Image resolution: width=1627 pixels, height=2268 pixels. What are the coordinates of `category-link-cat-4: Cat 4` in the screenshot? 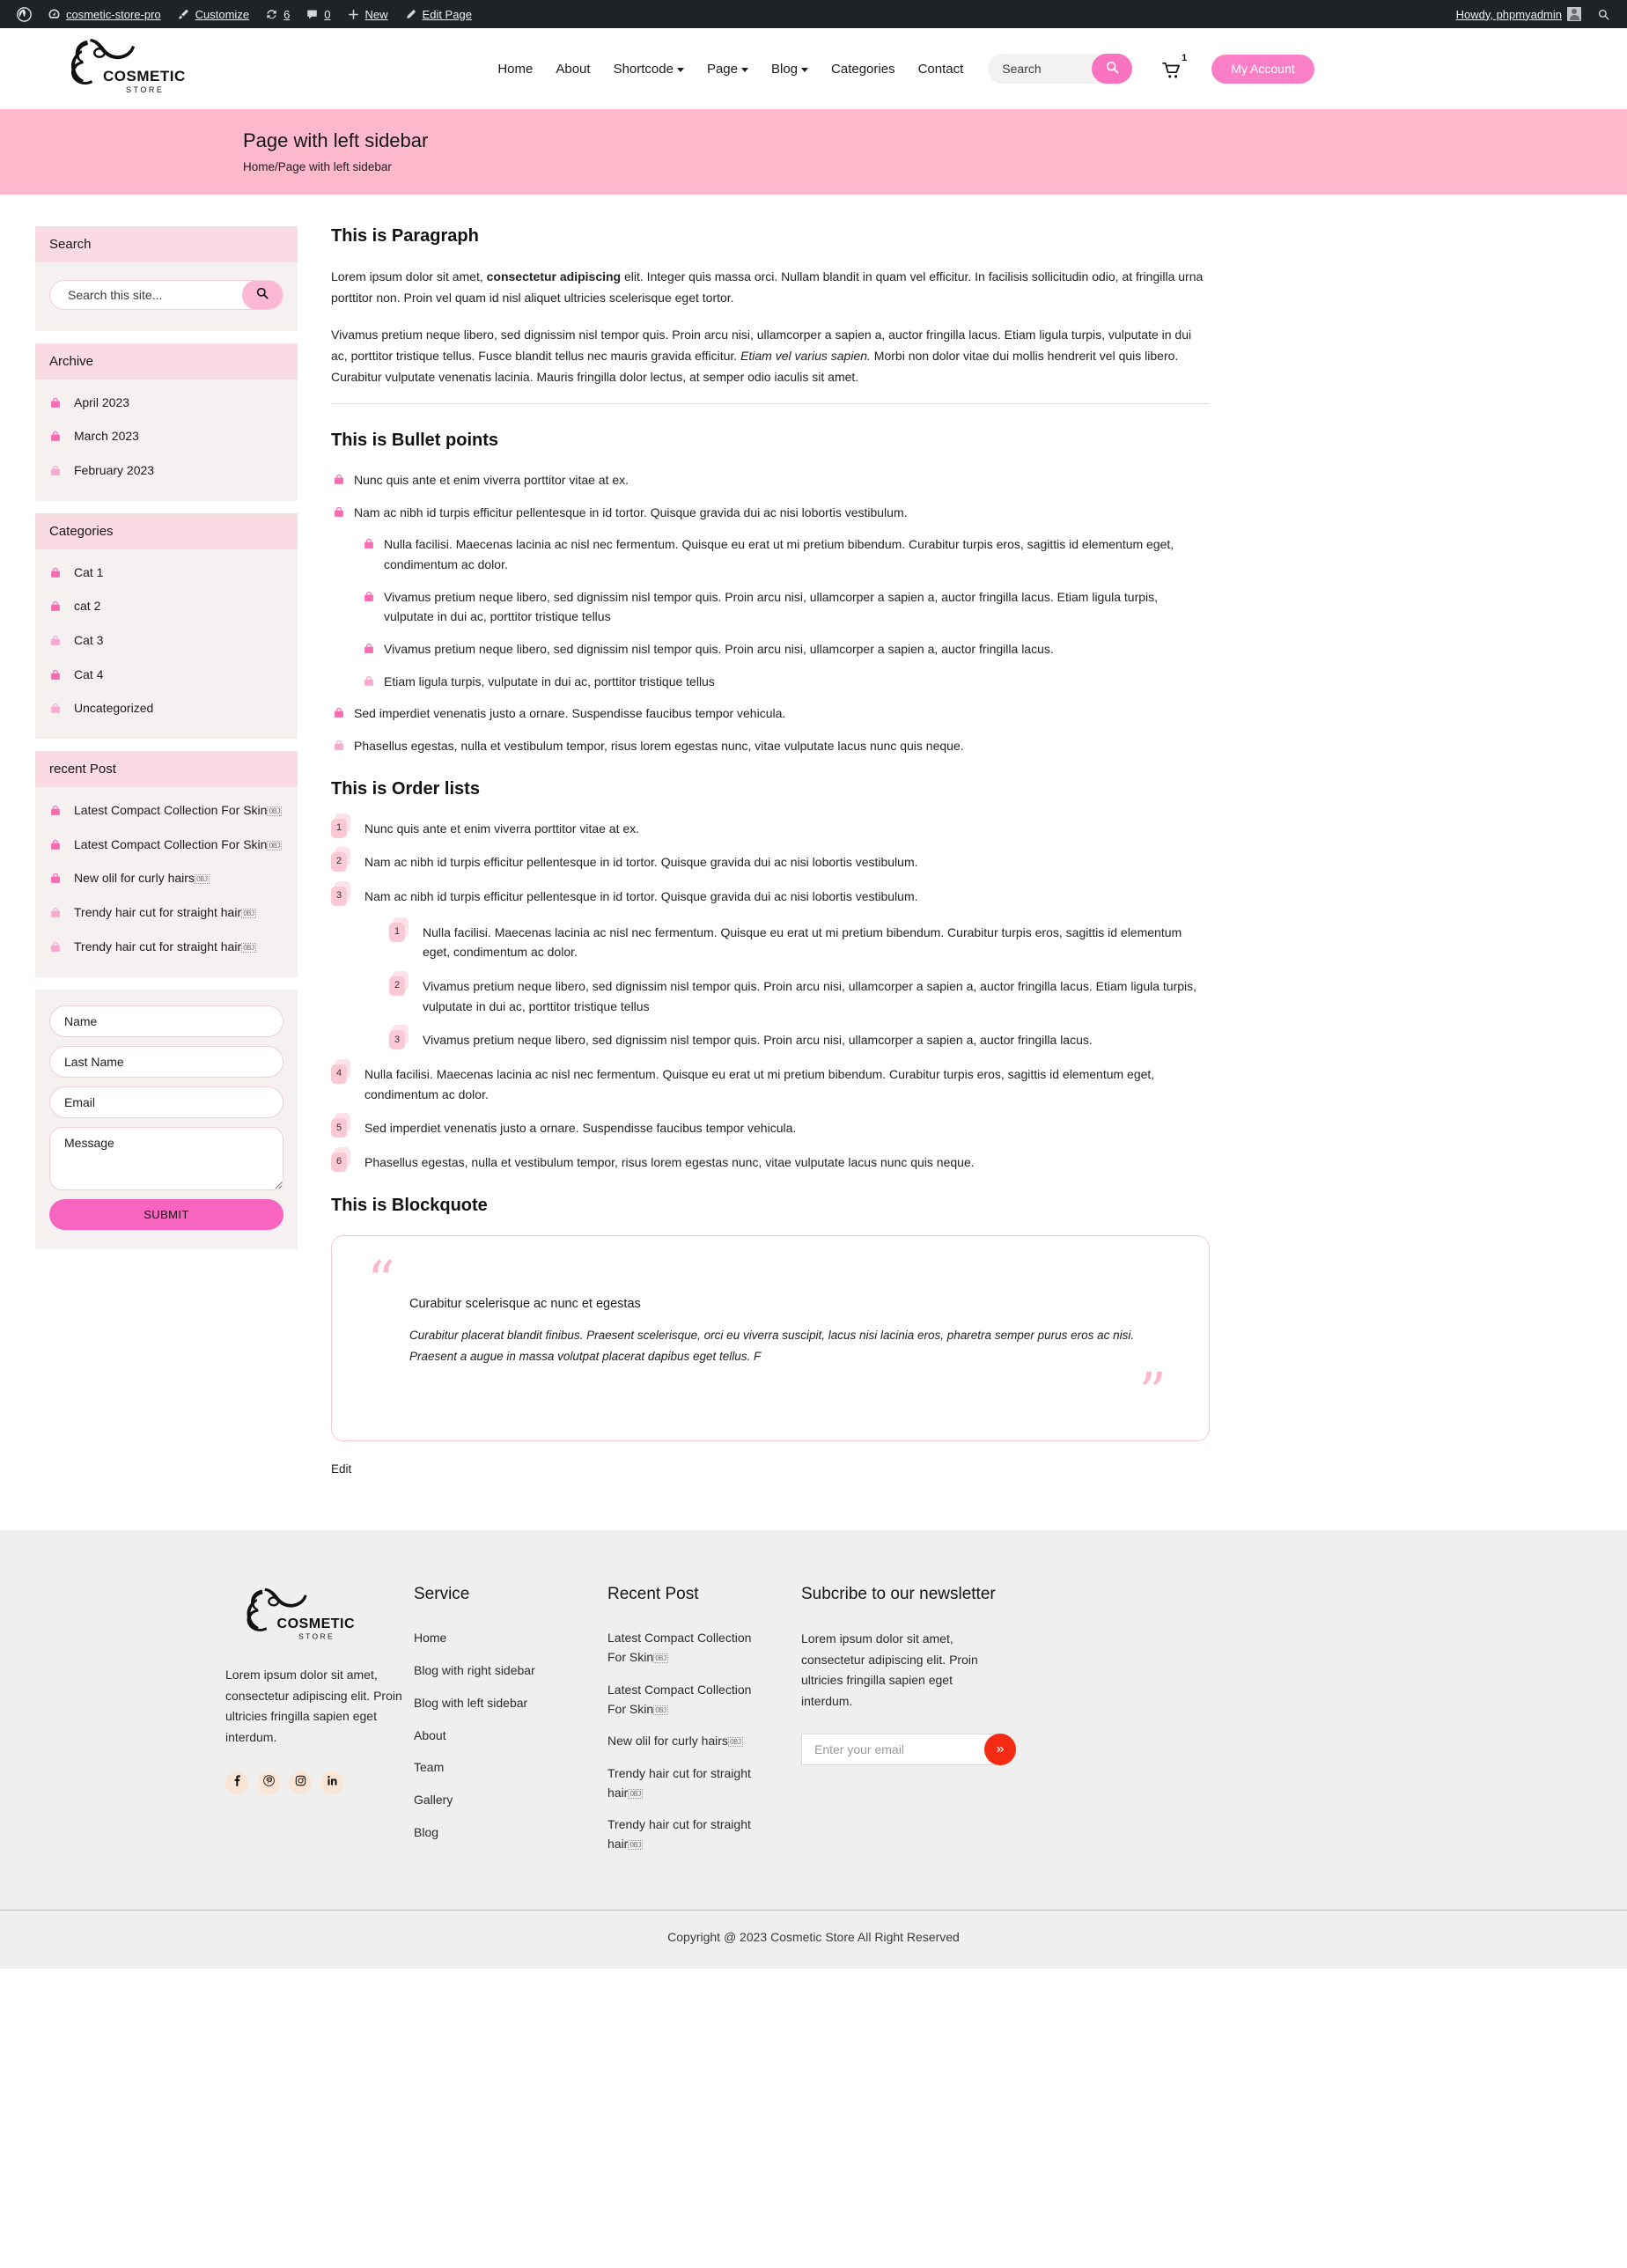 It's located at (166, 677).